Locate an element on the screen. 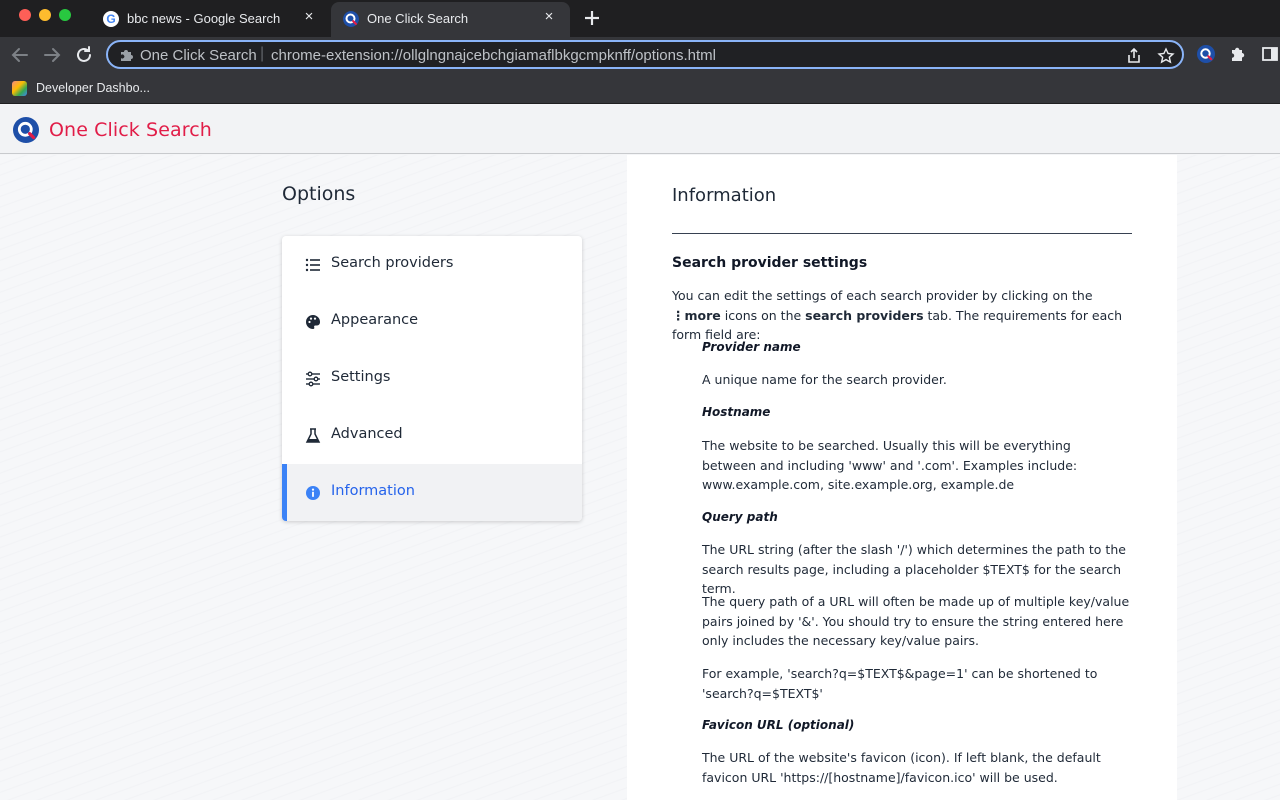  brand-name: One Click Search is located at coordinates (130, 130).